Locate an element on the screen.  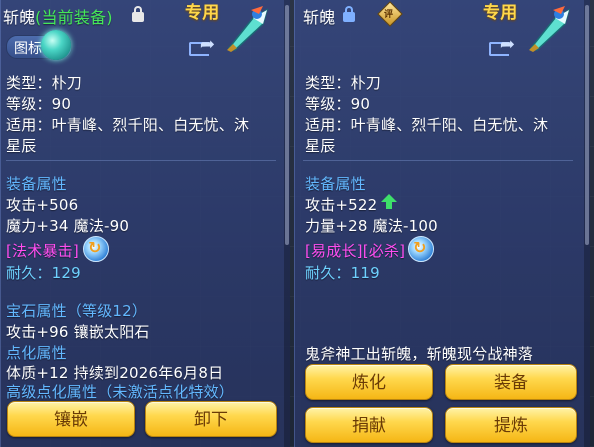
extract-button: 提炼 is located at coordinates (511, 425).